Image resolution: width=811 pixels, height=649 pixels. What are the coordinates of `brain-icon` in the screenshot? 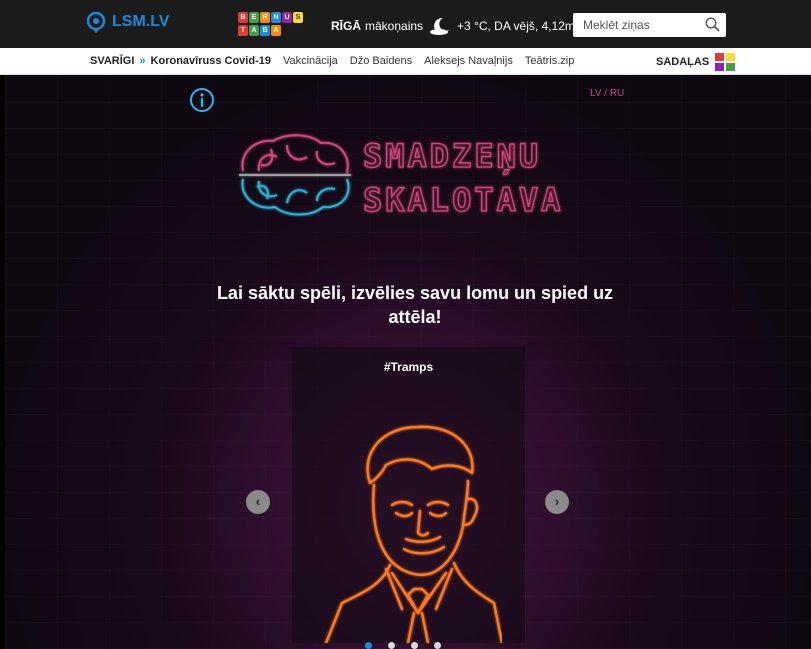 It's located at (295, 175).